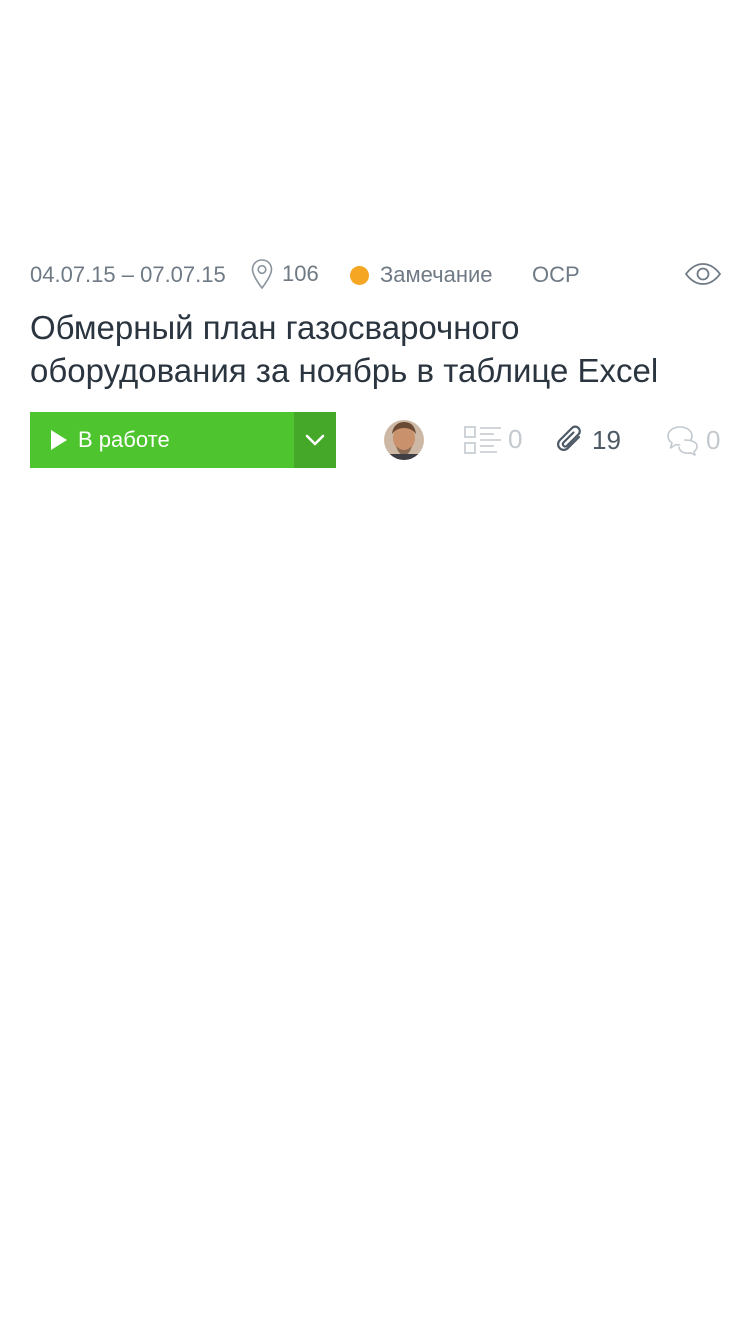 The height and width of the screenshot is (1334, 750). I want to click on status-dropdown-toggle, so click(315, 440).